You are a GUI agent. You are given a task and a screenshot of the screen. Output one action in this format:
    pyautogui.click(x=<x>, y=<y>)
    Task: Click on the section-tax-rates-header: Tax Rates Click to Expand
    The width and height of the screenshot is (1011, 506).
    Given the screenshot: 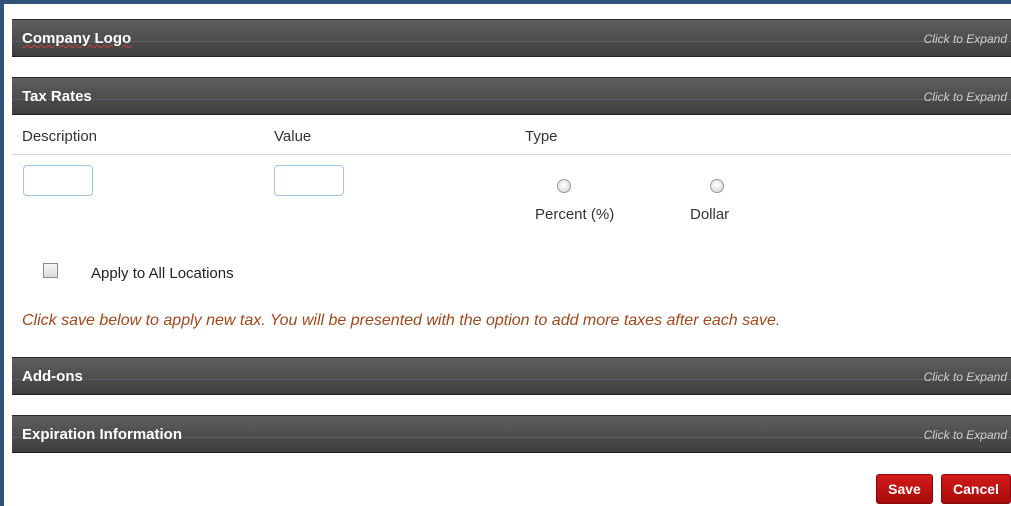 What is the action you would take?
    pyautogui.click(x=511, y=96)
    